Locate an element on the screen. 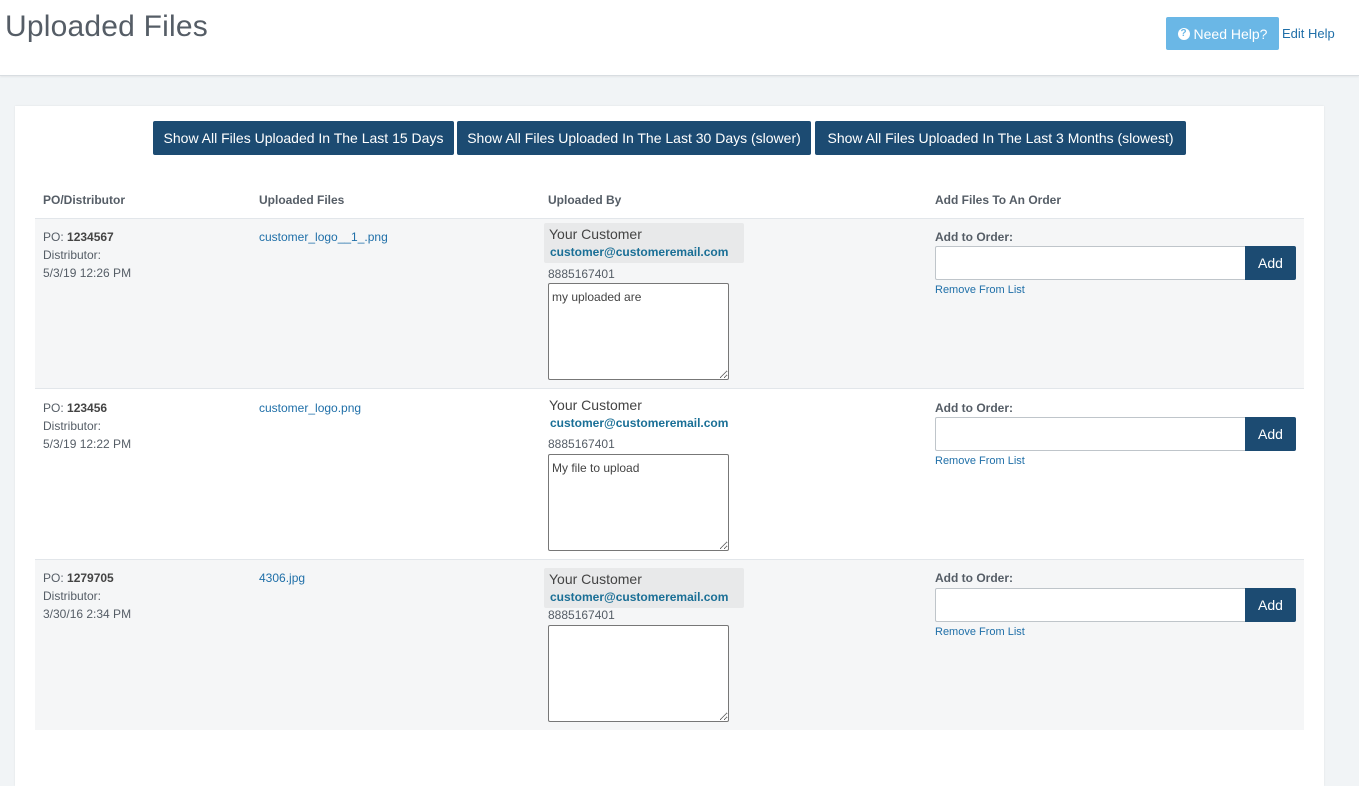 Image resolution: width=1359 pixels, height=786 pixels. question-circle-icon: ? is located at coordinates (1183, 33).